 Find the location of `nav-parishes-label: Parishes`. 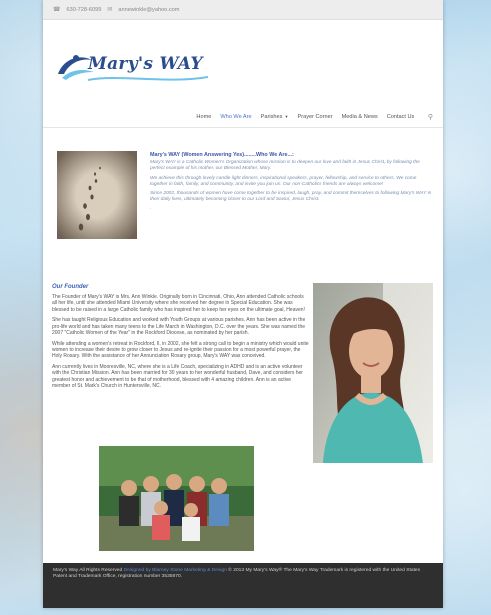

nav-parishes-label: Parishes is located at coordinates (271, 117).